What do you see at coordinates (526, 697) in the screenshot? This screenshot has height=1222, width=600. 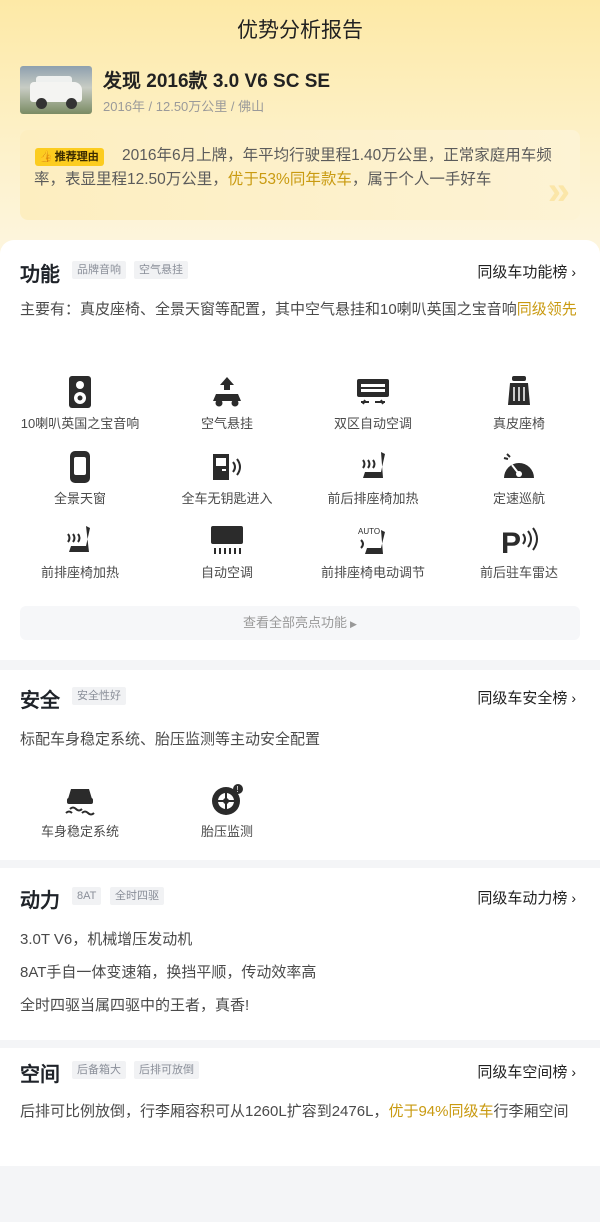 I see `safety-rank-link: 同级车安全榜 ›` at bounding box center [526, 697].